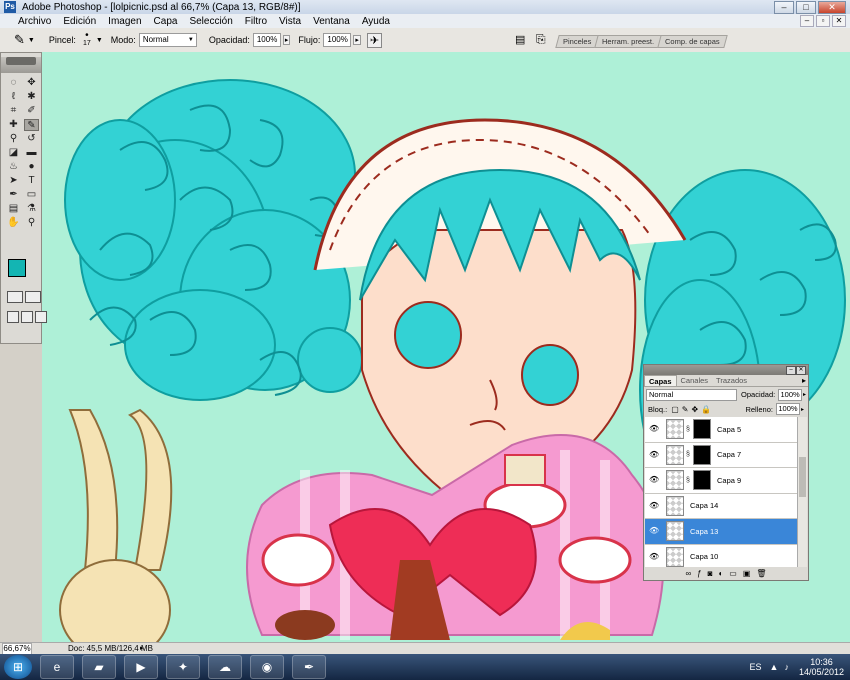 Image resolution: width=850 pixels, height=680 pixels. I want to click on opacity-arrow-icon: ▸, so click(804, 394).